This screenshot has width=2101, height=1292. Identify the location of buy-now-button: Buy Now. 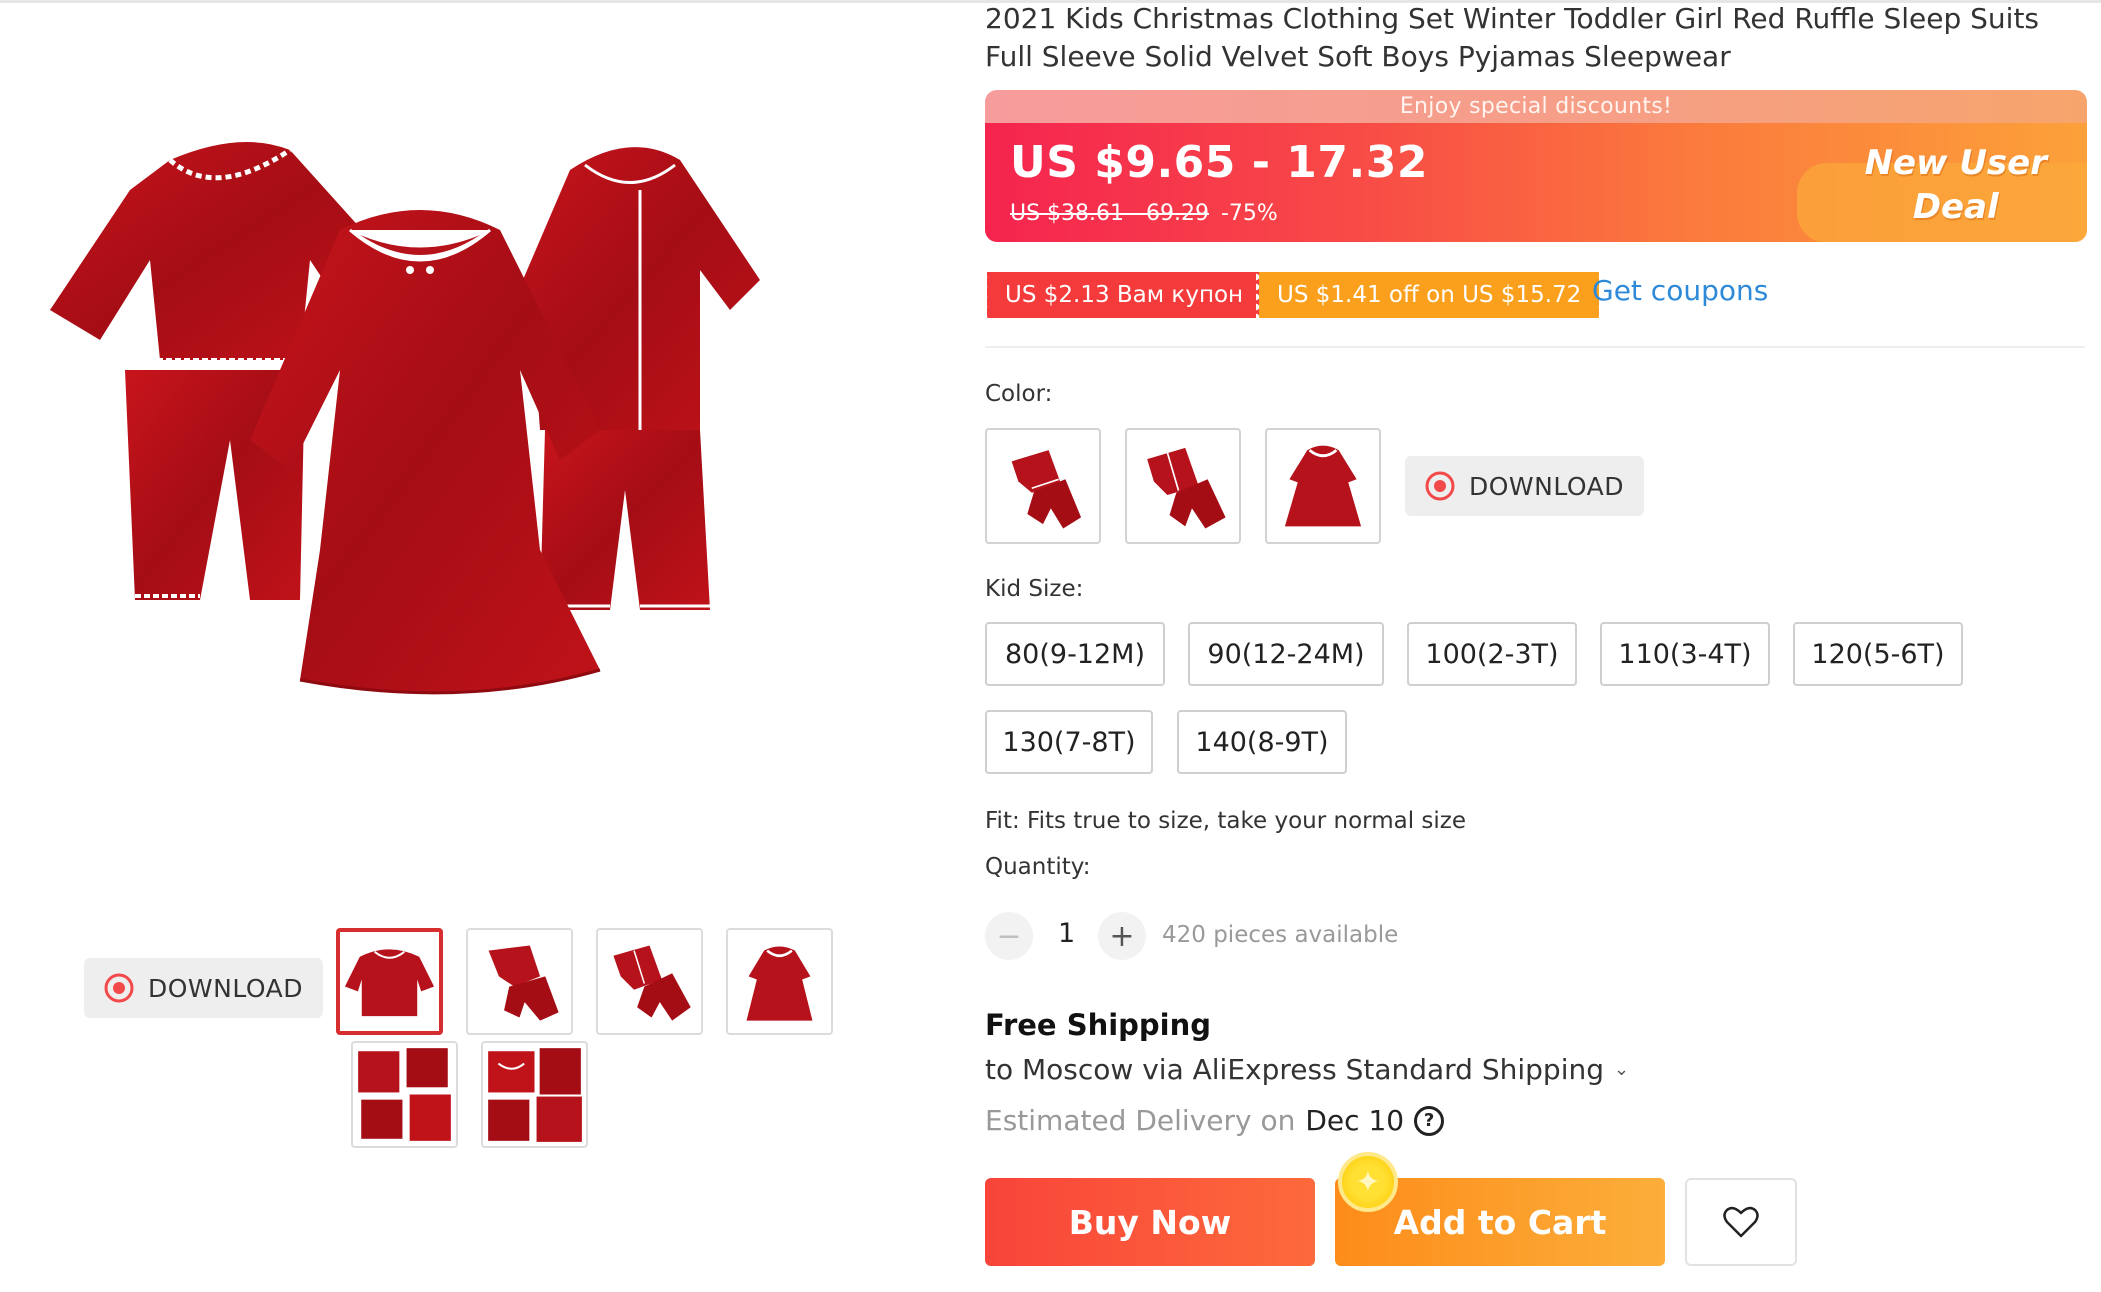
(1150, 1222).